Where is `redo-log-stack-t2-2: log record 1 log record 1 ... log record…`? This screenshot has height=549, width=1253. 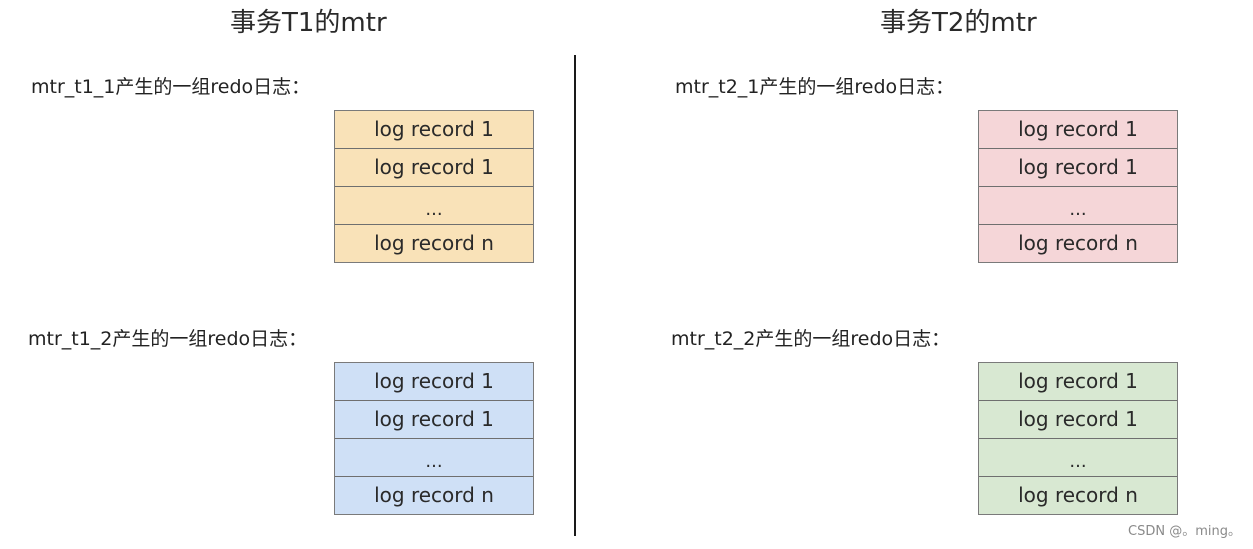
redo-log-stack-t2-2: log record 1 log record 1 ... log record… is located at coordinates (1078, 438).